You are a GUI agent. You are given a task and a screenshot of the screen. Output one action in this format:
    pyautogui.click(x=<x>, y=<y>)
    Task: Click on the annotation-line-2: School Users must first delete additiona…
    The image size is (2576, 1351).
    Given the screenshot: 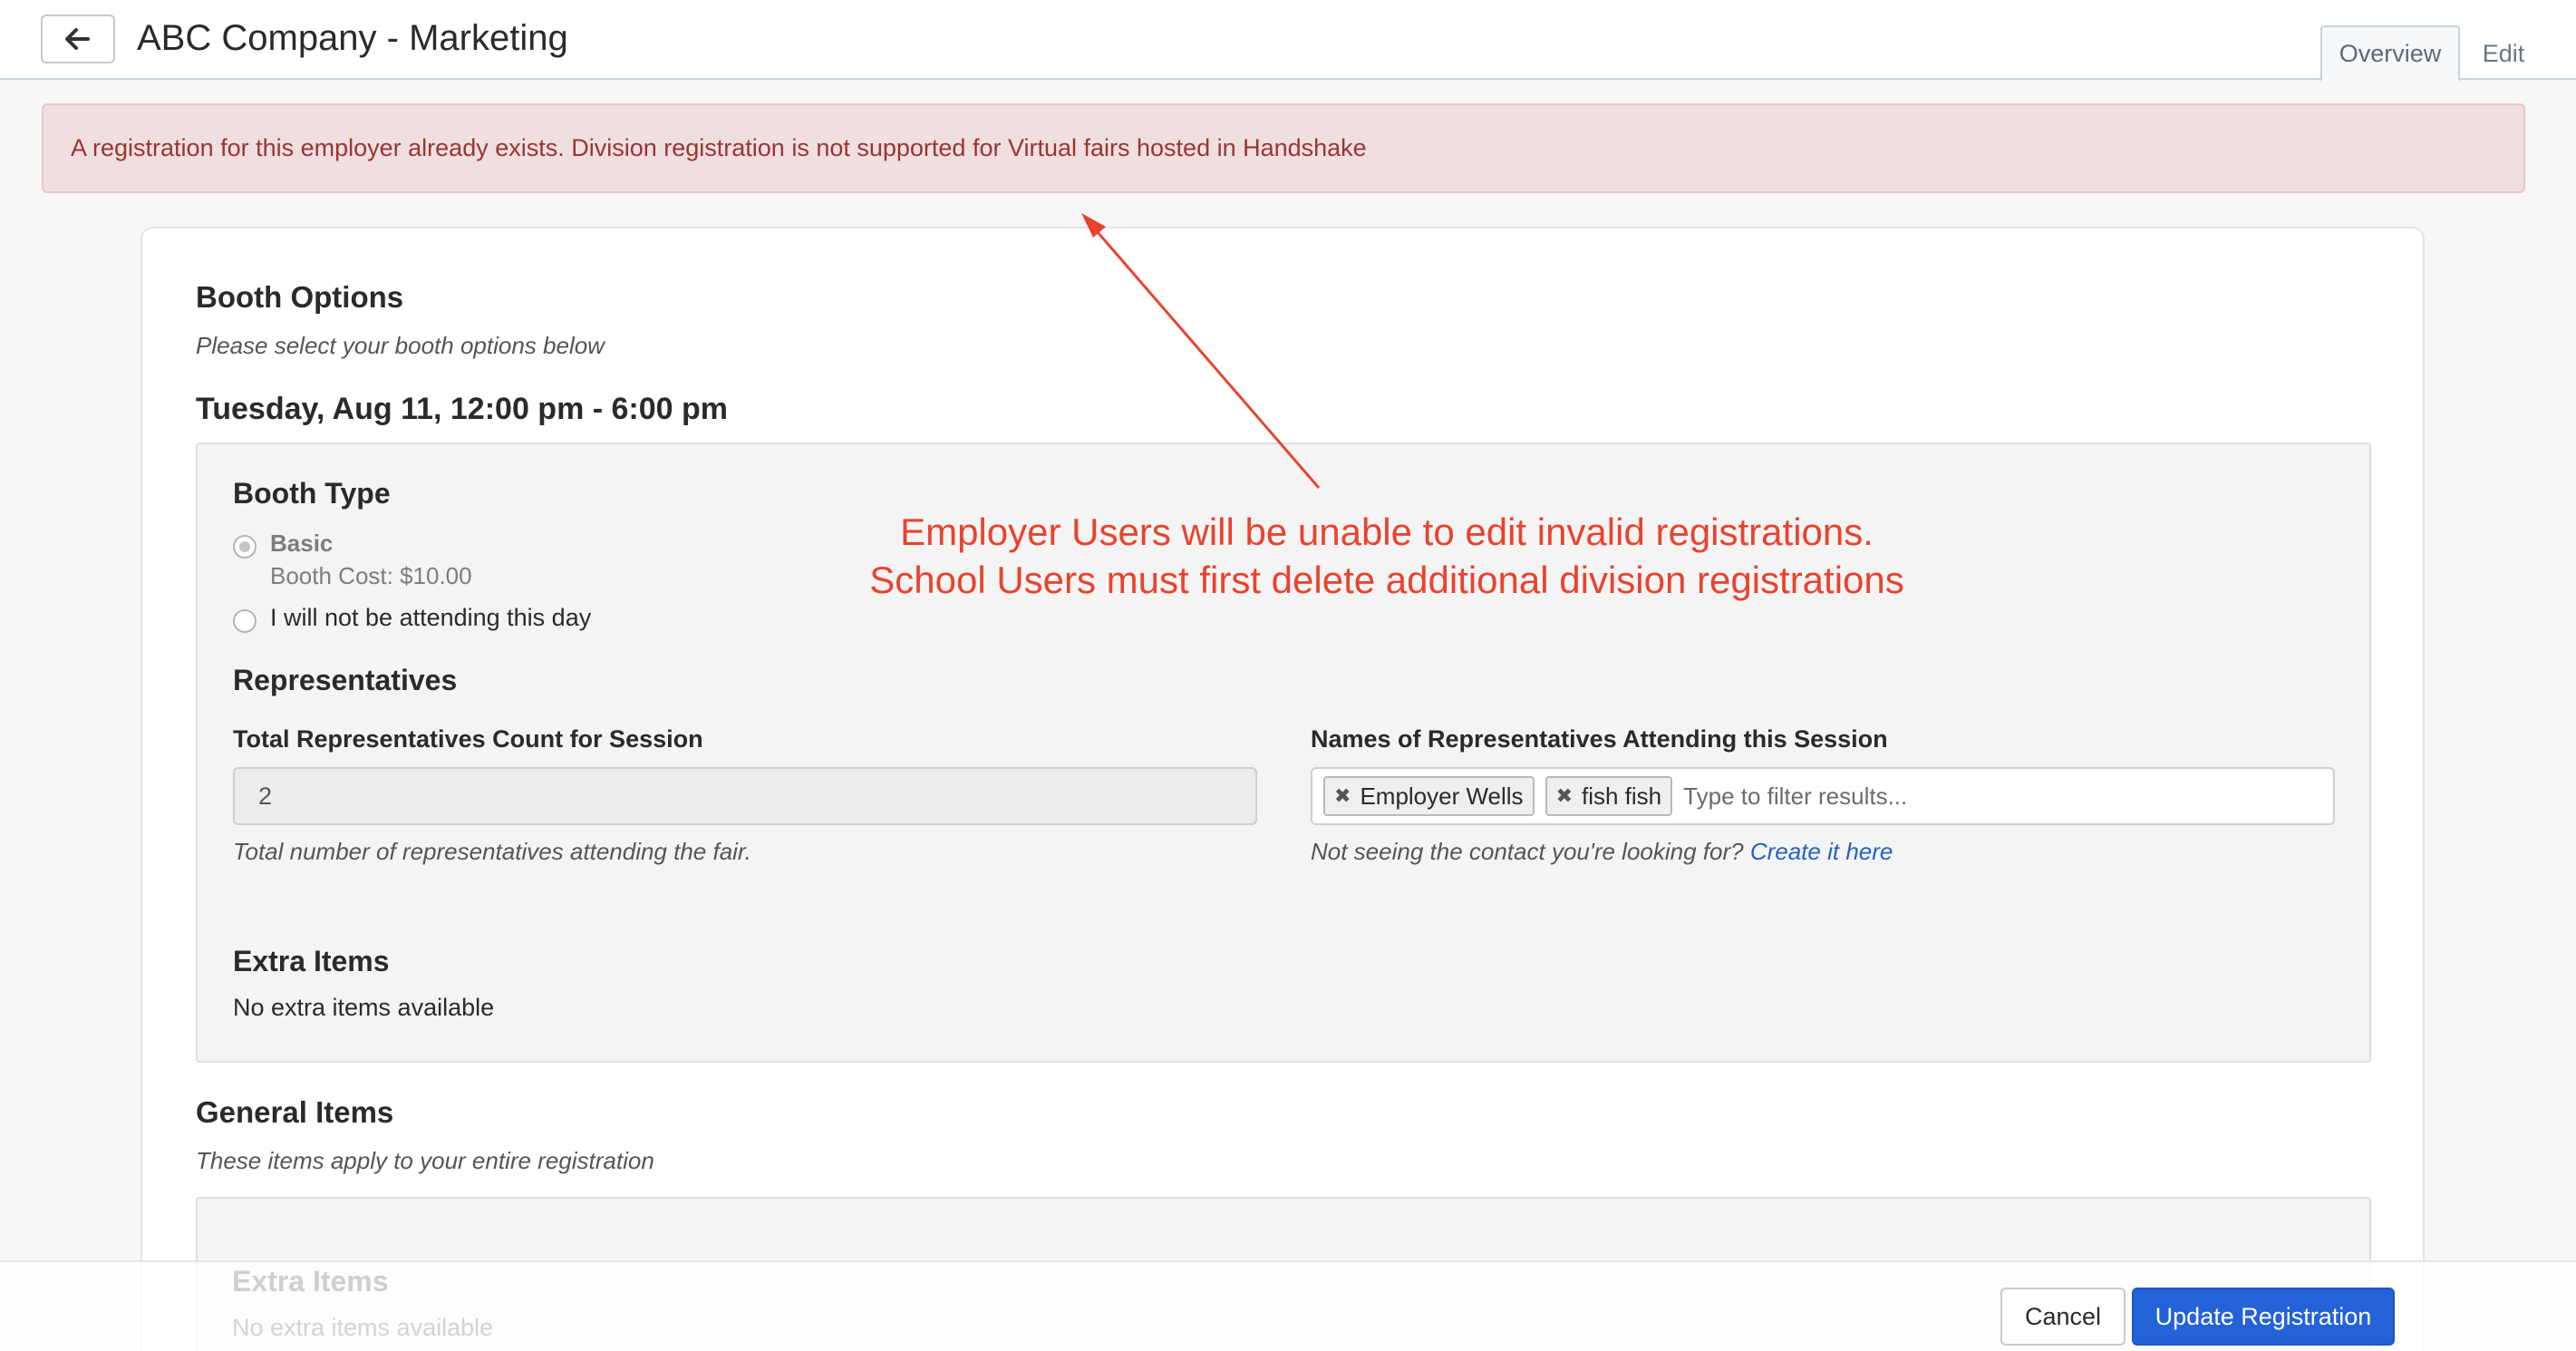 What is the action you would take?
    pyautogui.click(x=1386, y=580)
    